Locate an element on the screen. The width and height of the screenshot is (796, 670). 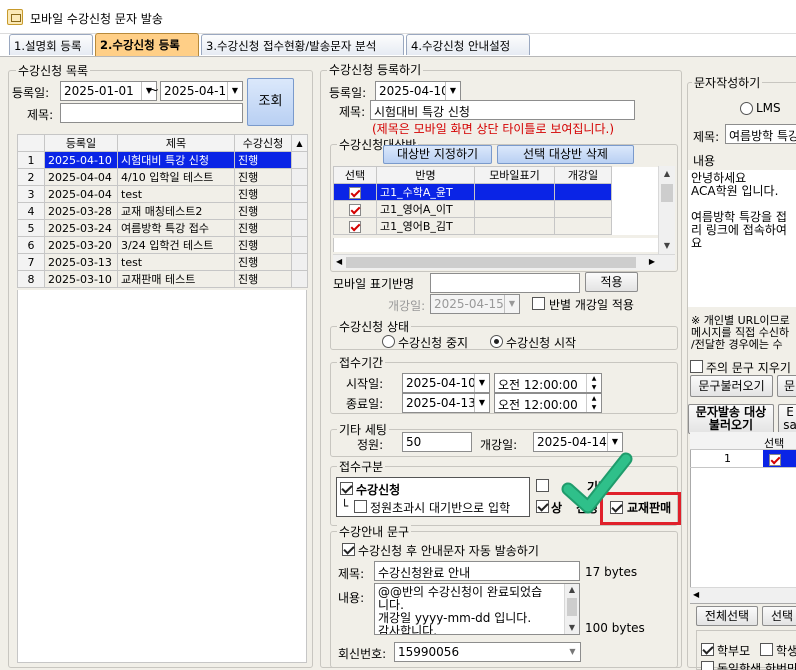
list-date-to: 2025-04-11 ▼ is located at coordinates (201, 91).